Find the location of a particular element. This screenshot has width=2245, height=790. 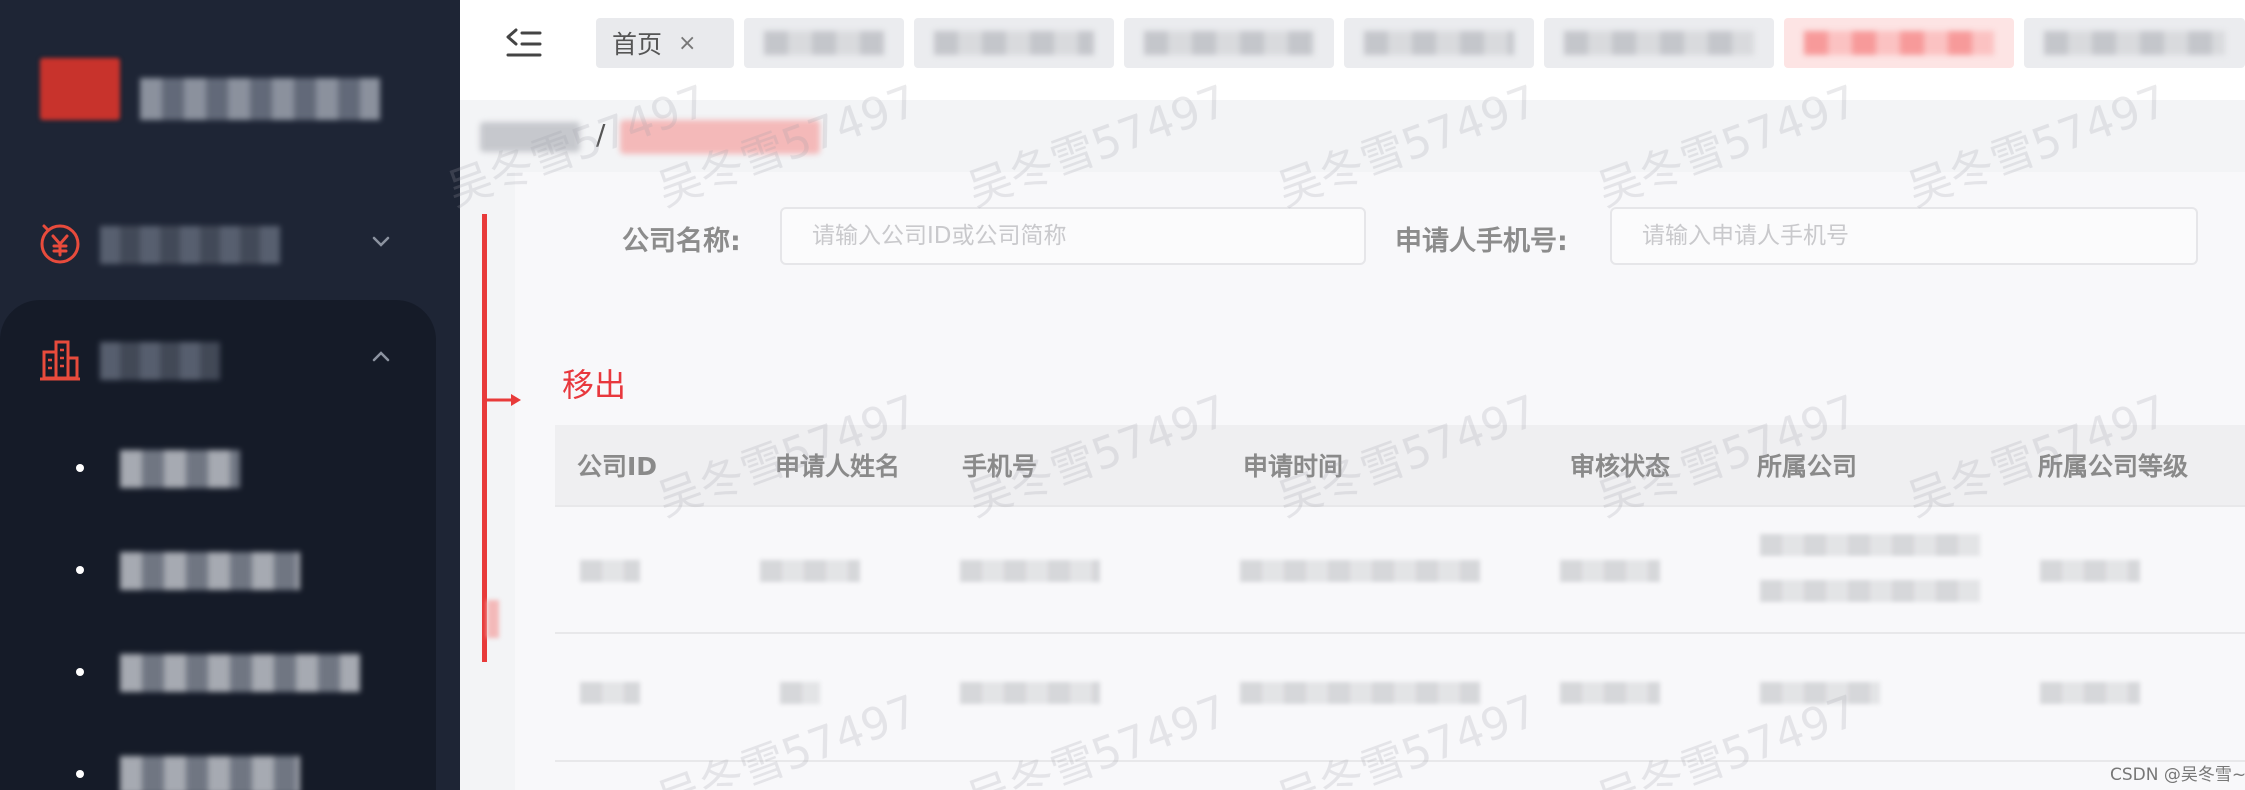

breadcrumb-current-redacted is located at coordinates (720, 137).